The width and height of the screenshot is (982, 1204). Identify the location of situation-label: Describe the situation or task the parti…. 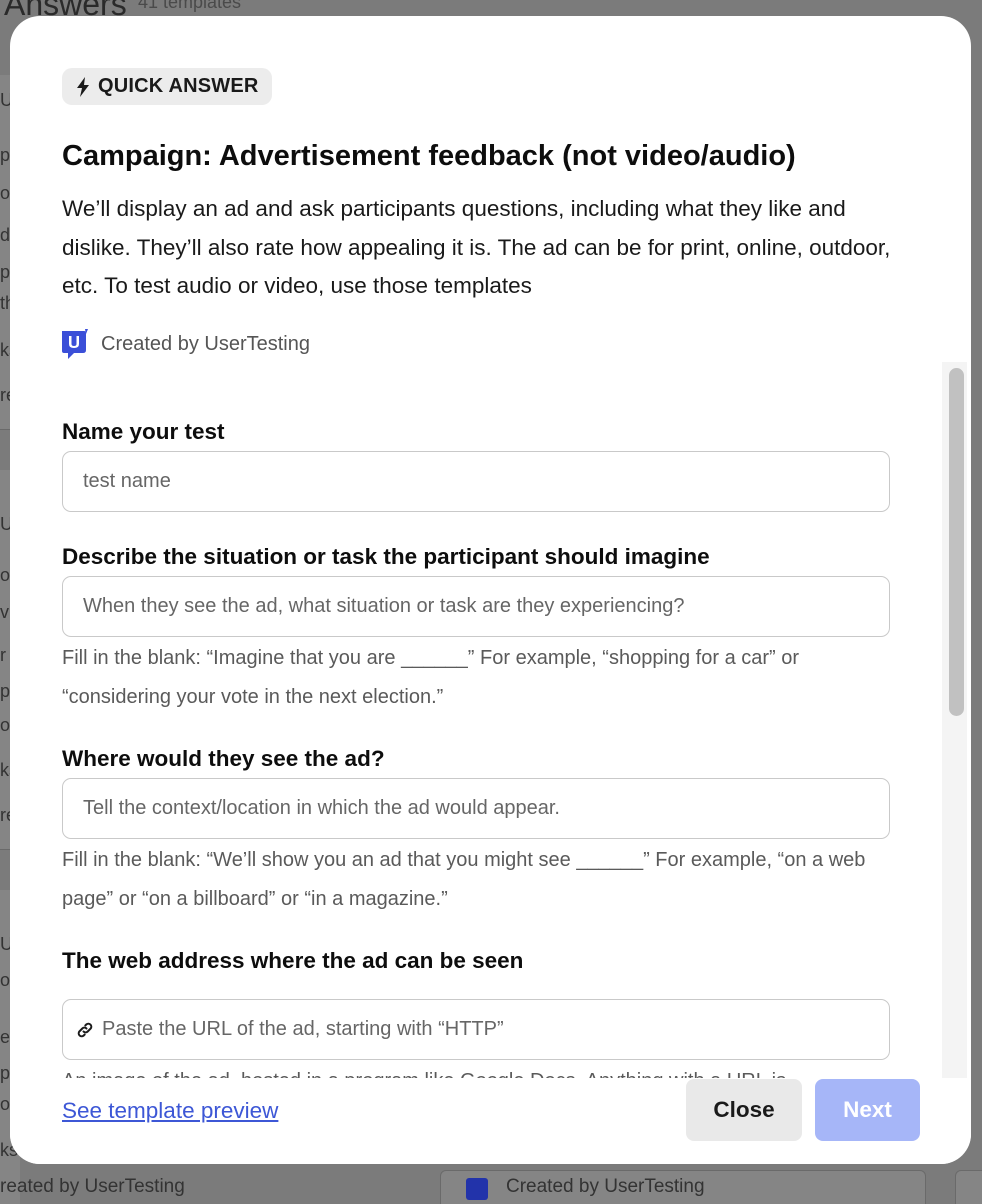
(386, 556).